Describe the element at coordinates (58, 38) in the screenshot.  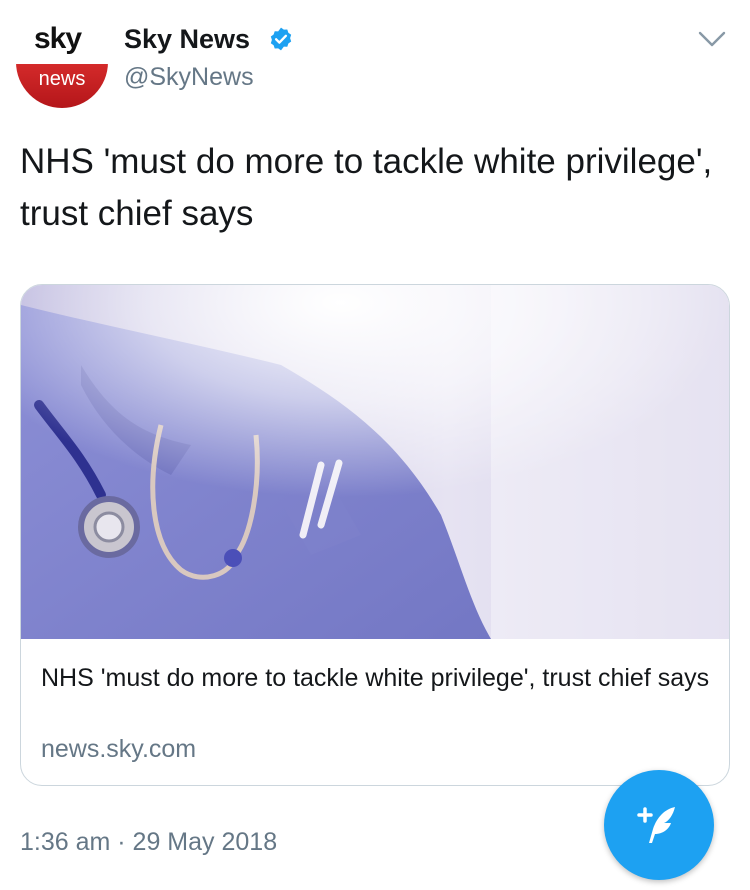
I see `avatar-logo-sky: sky` at that location.